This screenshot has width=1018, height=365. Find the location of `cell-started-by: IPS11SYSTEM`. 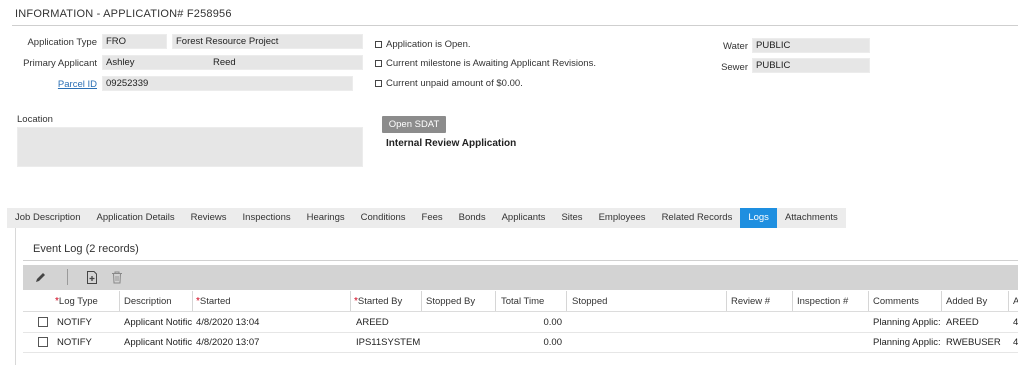

cell-started-by: IPS11SYSTEM is located at coordinates (388, 342).